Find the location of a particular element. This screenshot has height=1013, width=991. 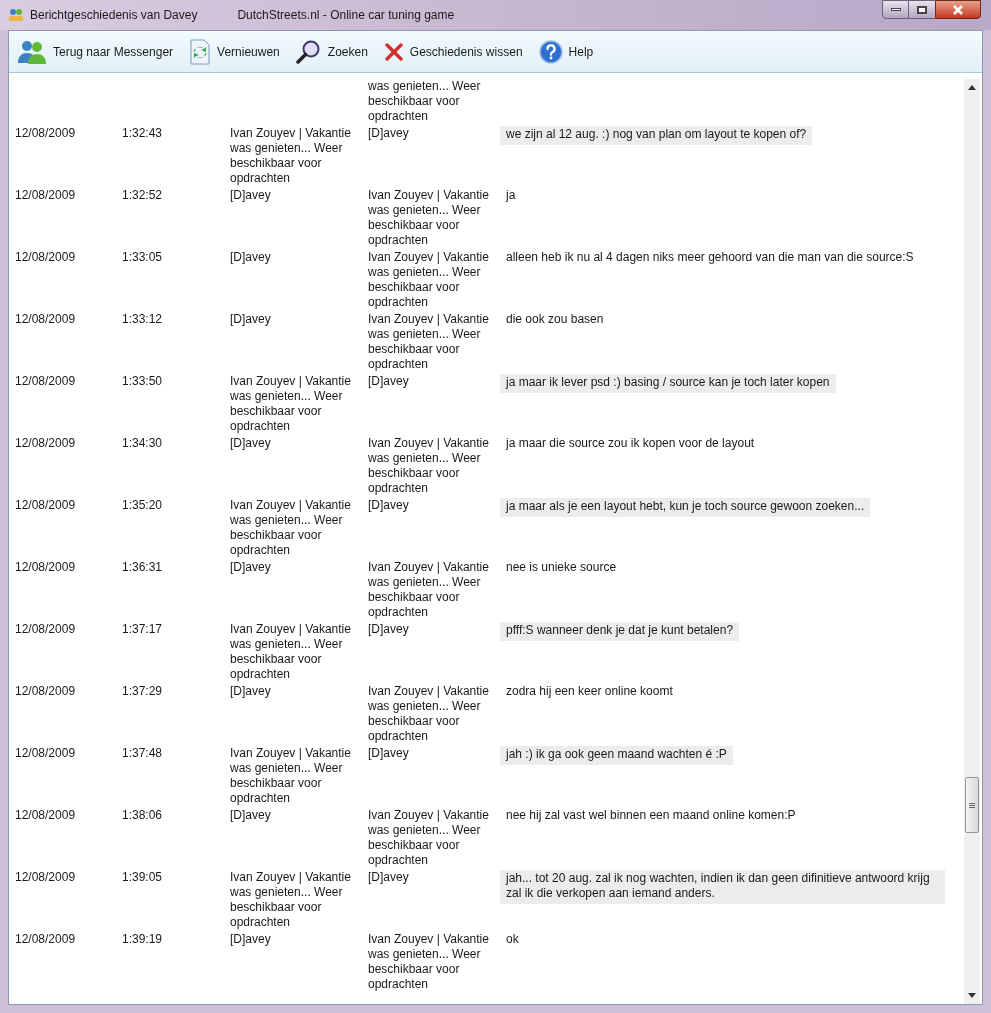

minimize-button is located at coordinates (895, 9).